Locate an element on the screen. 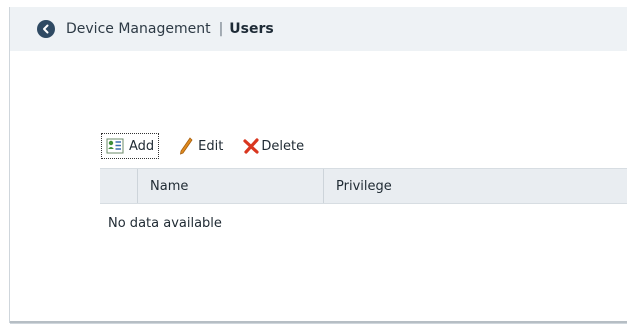 Image resolution: width=627 pixels, height=326 pixels. delete-label: Delete is located at coordinates (283, 146).